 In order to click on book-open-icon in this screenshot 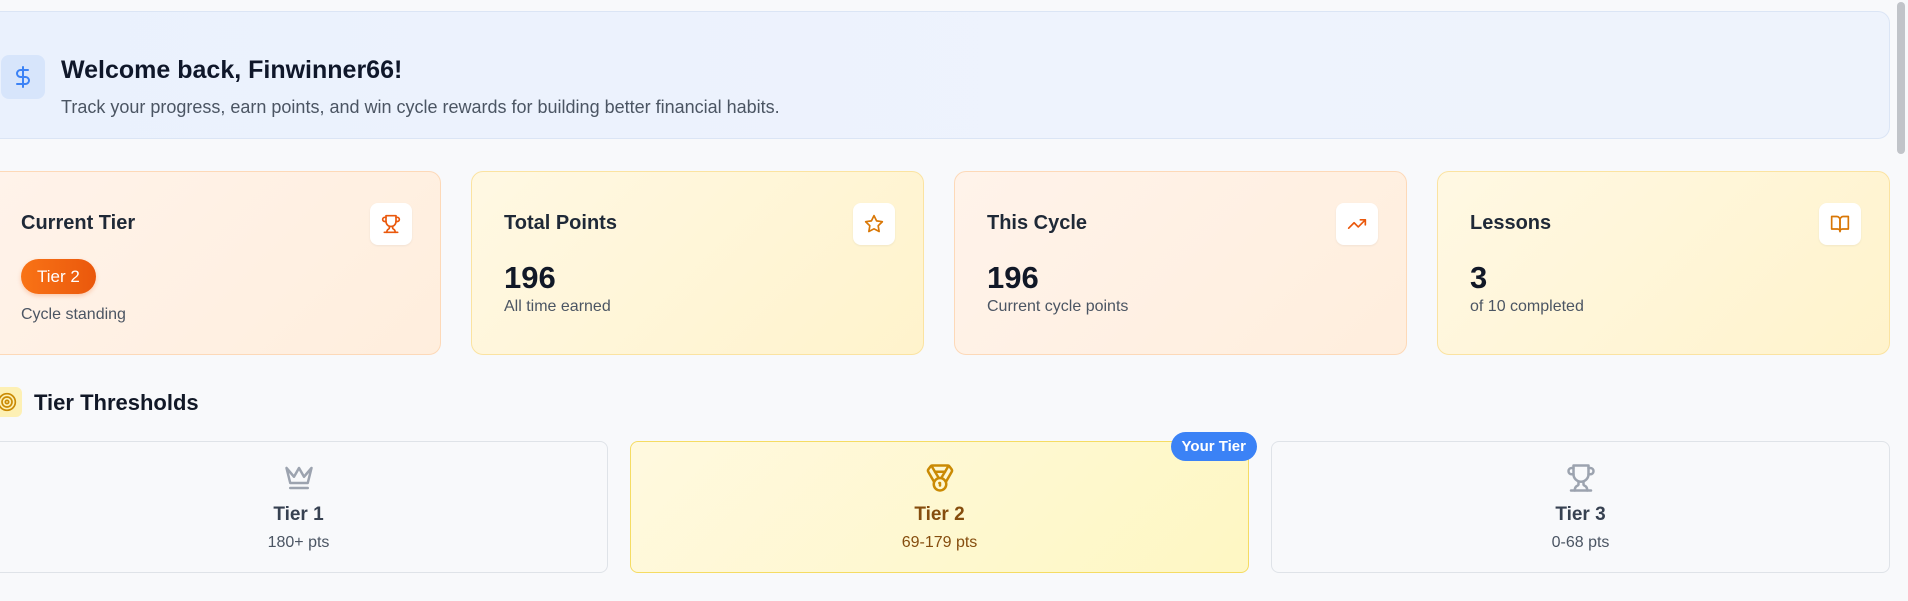, I will do `click(1840, 224)`.